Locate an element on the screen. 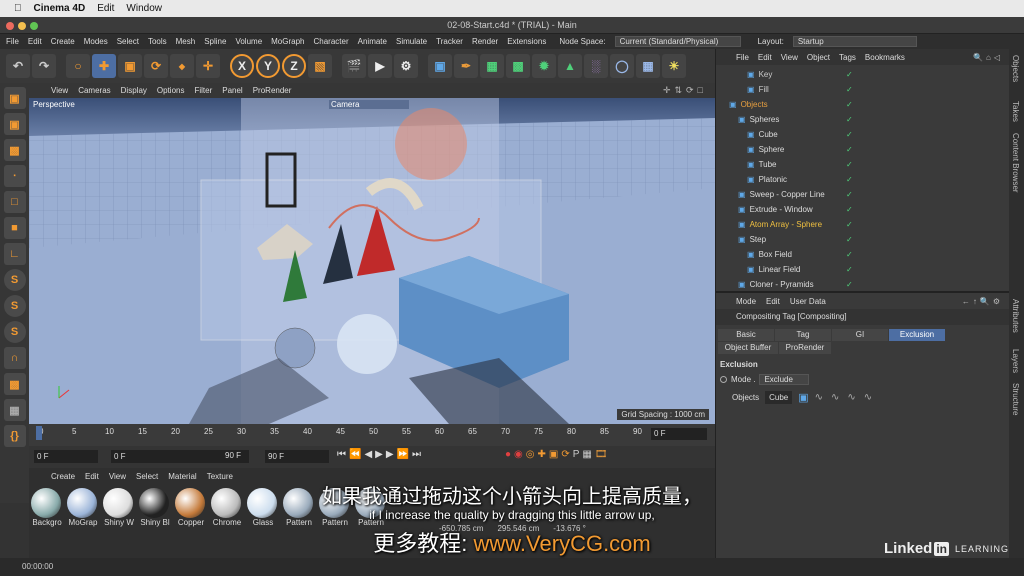 Image resolution: width=1024 pixels, height=576 pixels. mode-animate-dot is located at coordinates (723, 379).